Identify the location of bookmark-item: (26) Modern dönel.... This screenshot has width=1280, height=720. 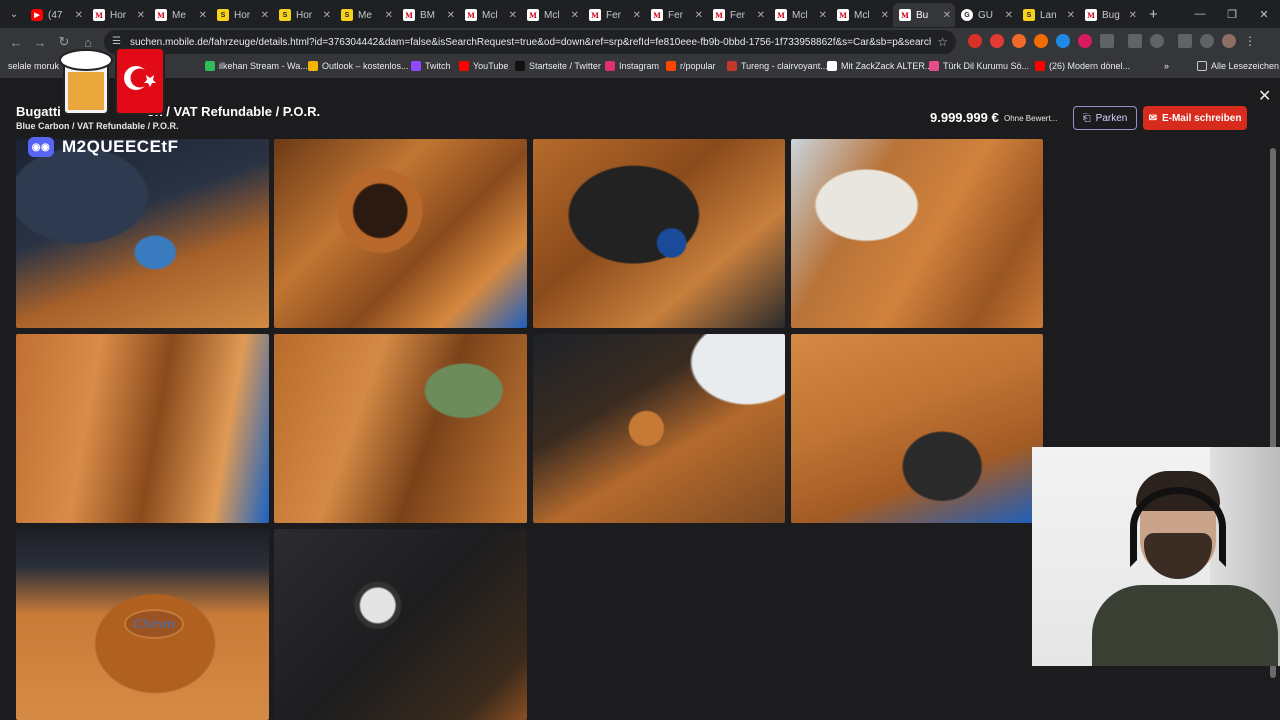
(1082, 66).